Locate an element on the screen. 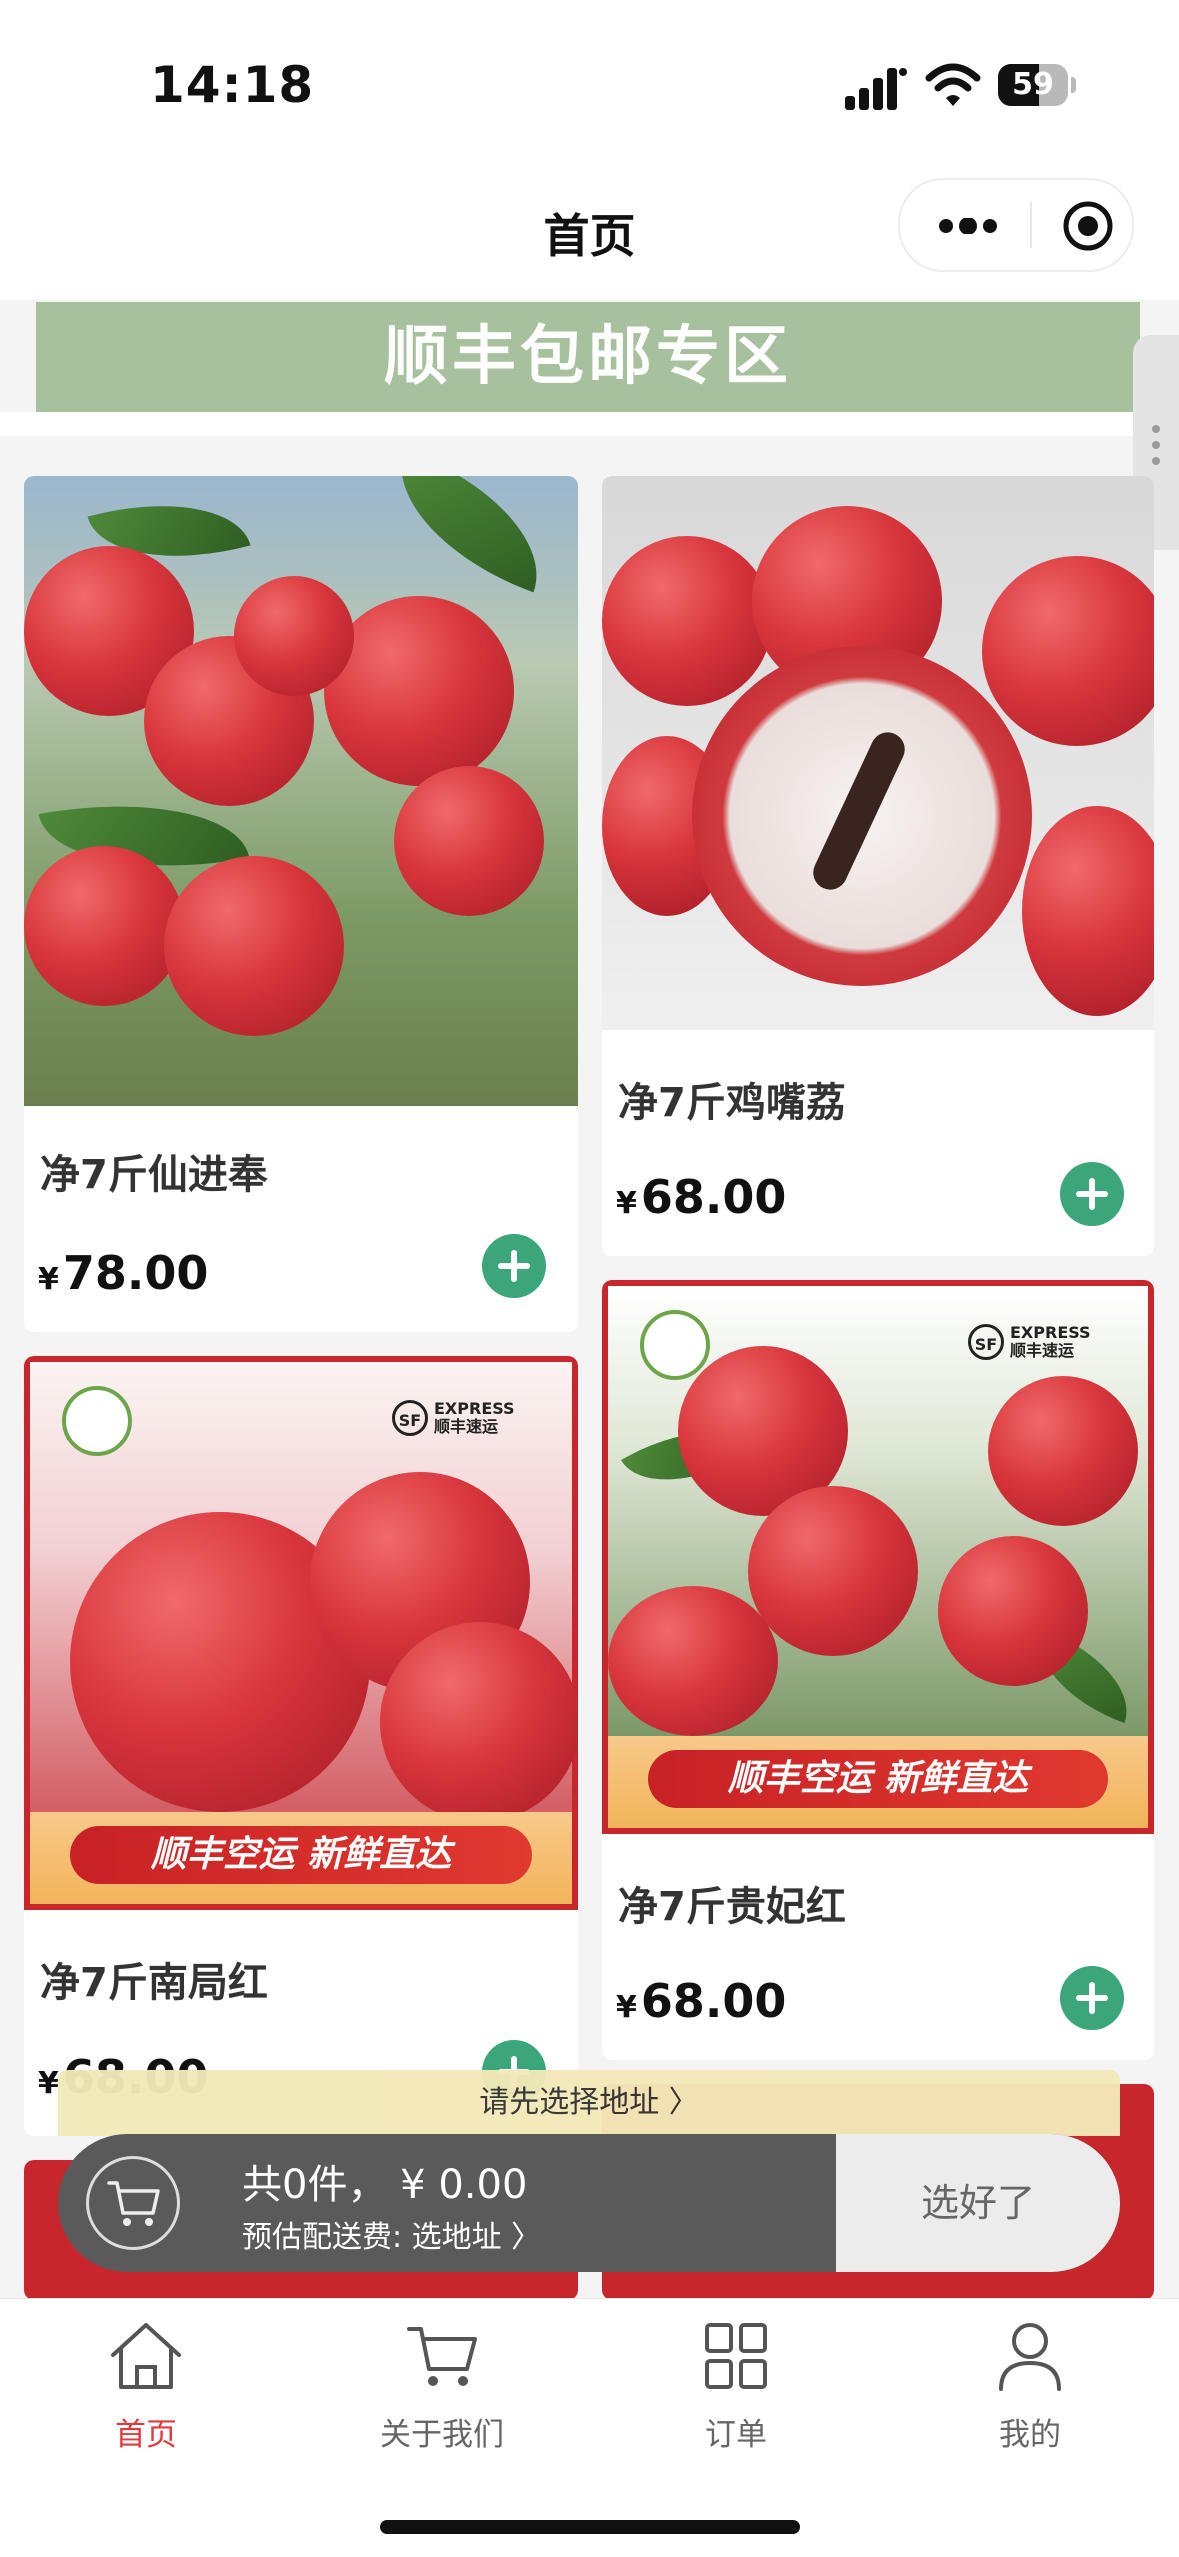  product-name: 净7斤仙进奉 is located at coordinates (154, 1175).